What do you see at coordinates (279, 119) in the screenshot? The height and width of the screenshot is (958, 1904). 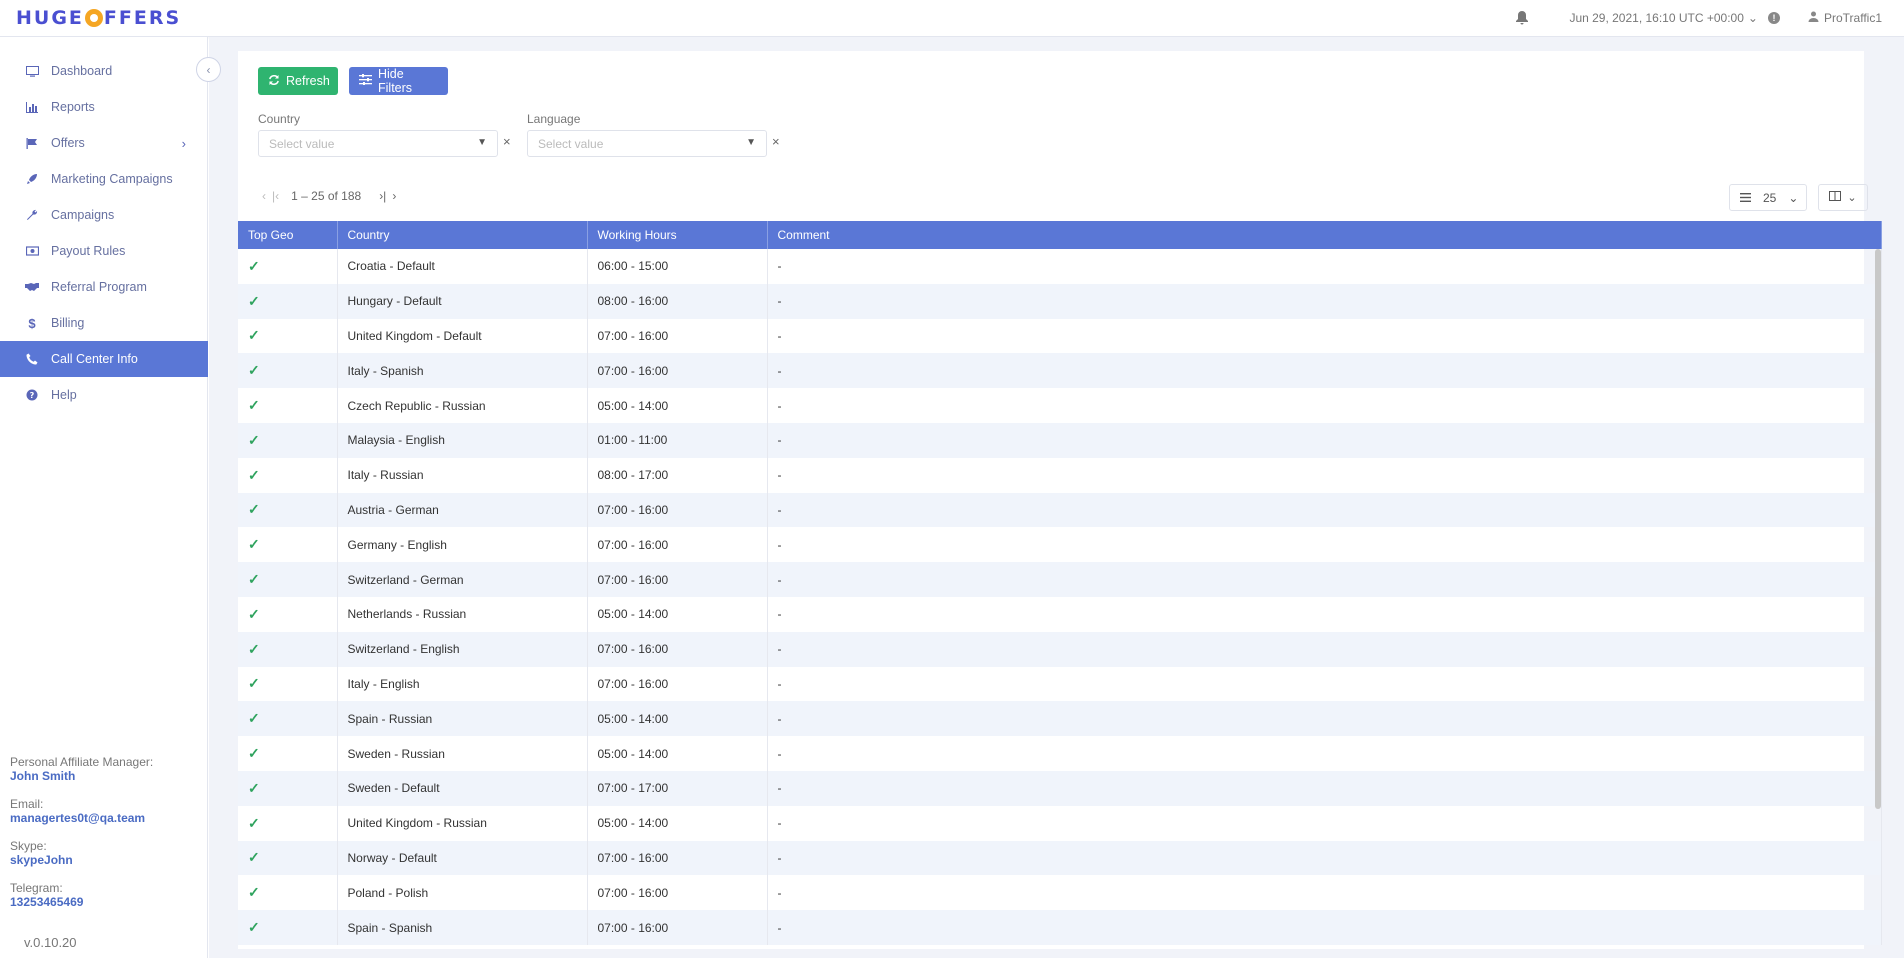 I see `country-filter-label: Country` at bounding box center [279, 119].